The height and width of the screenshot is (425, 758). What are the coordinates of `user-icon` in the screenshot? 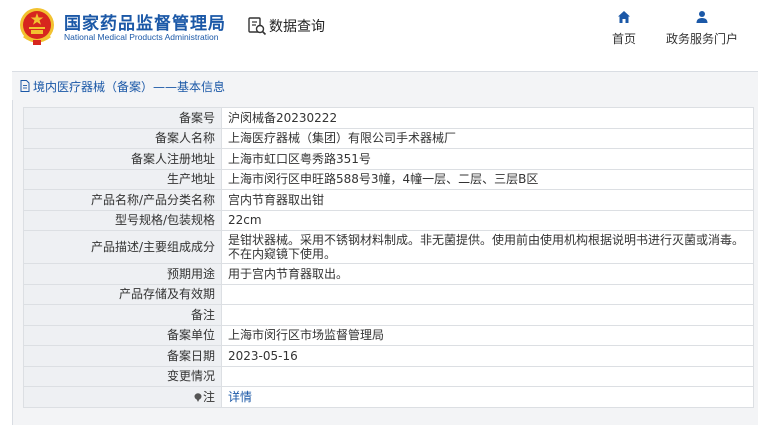 It's located at (702, 17).